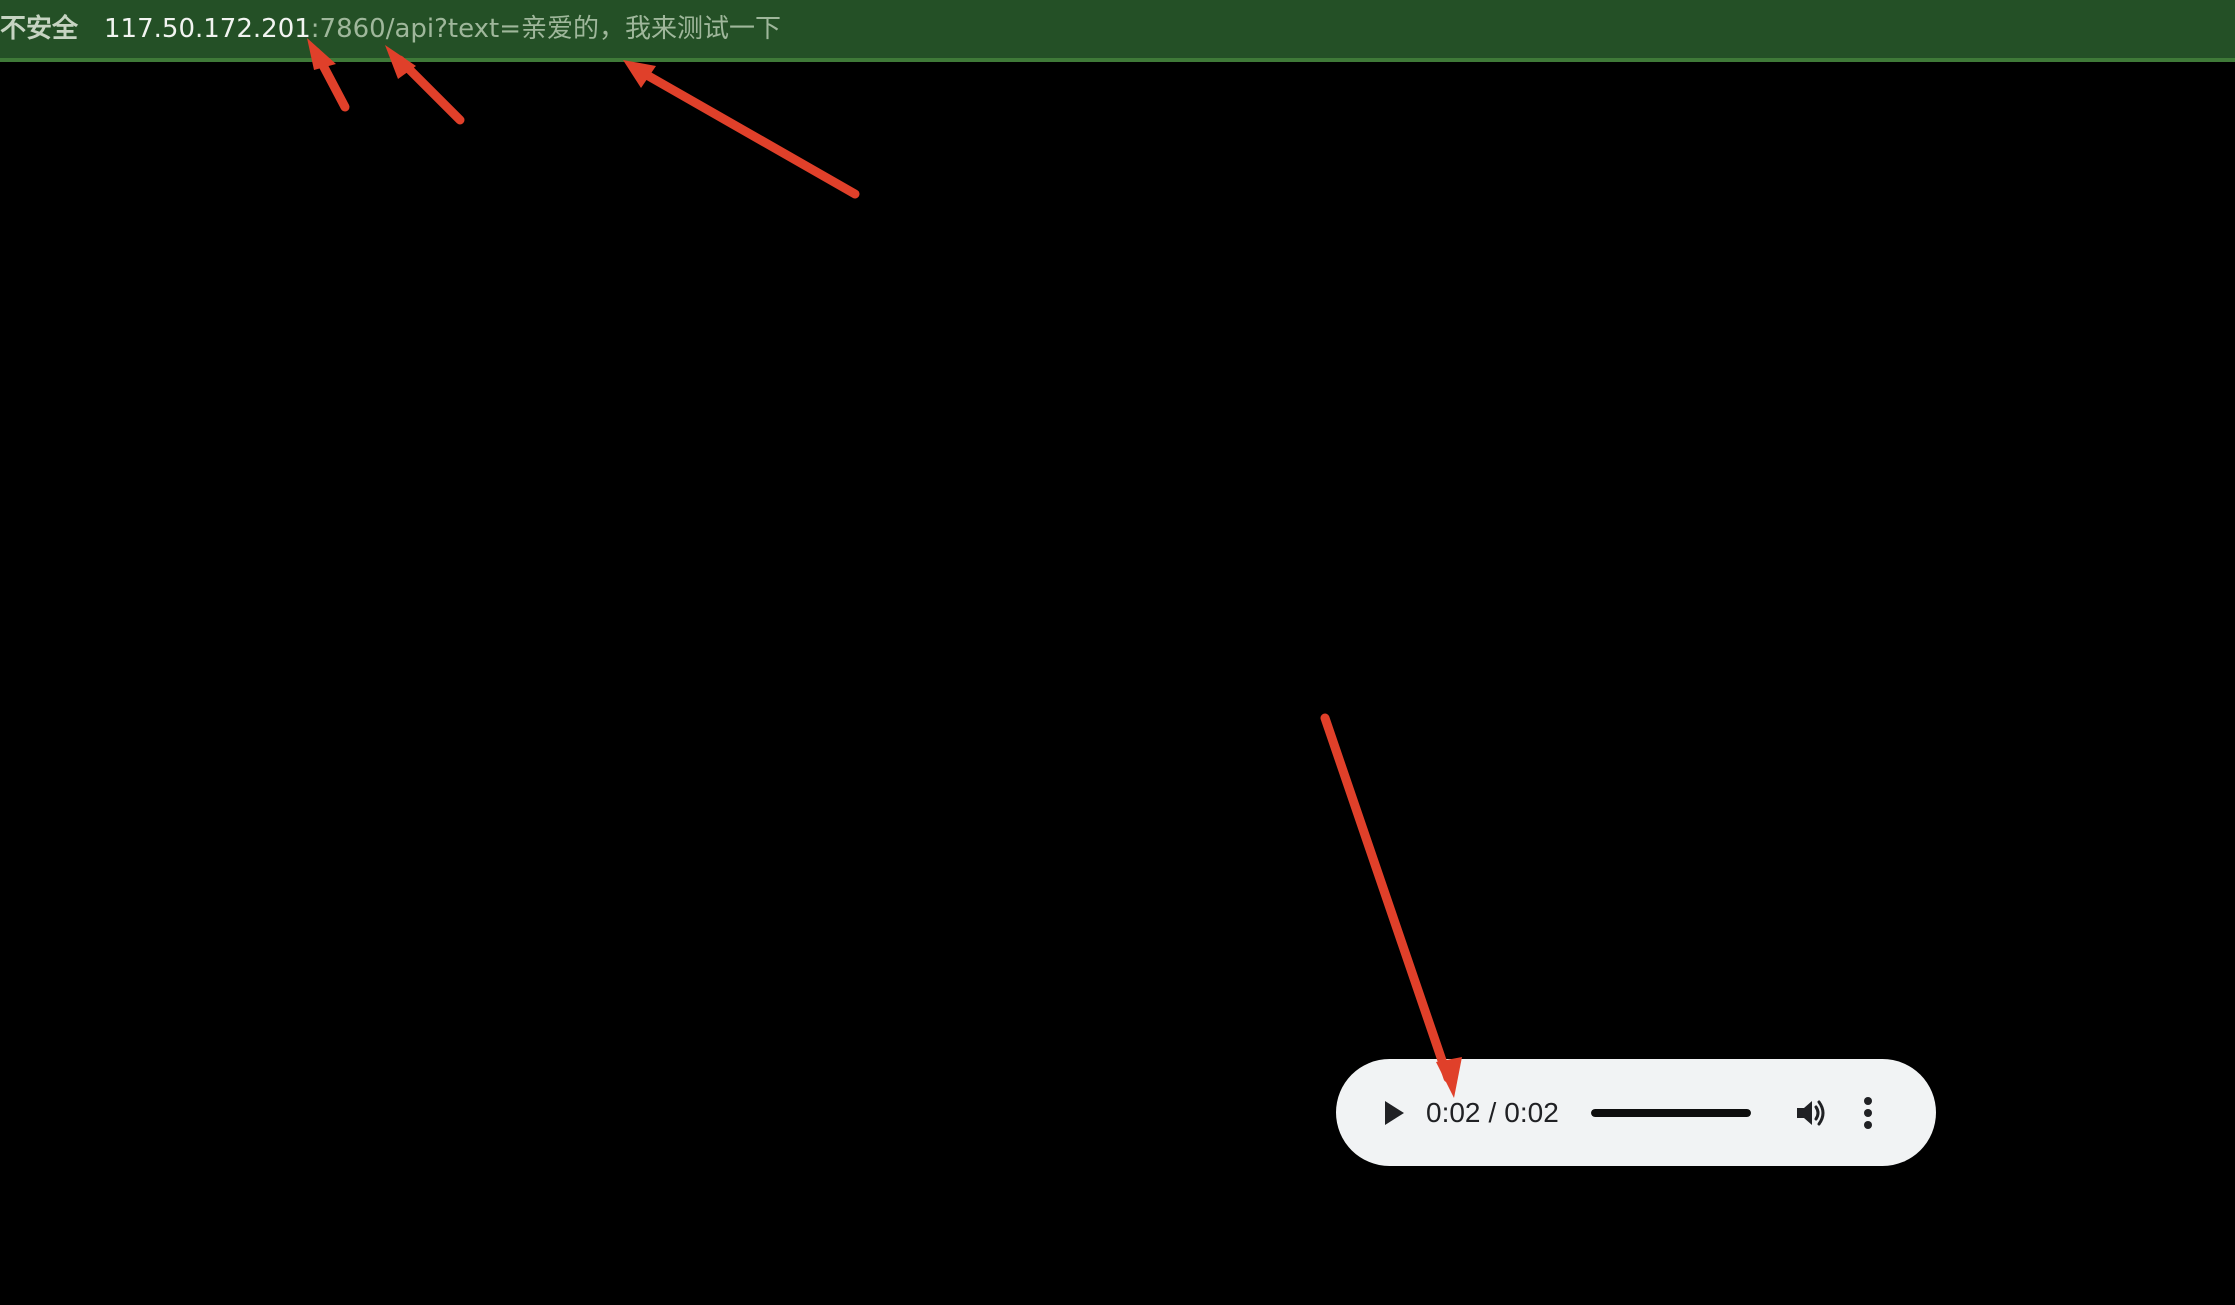 Image resolution: width=2235 pixels, height=1305 pixels. Describe the element at coordinates (207, 29) in the screenshot. I see `url-host: 117.50.172.201` at that location.